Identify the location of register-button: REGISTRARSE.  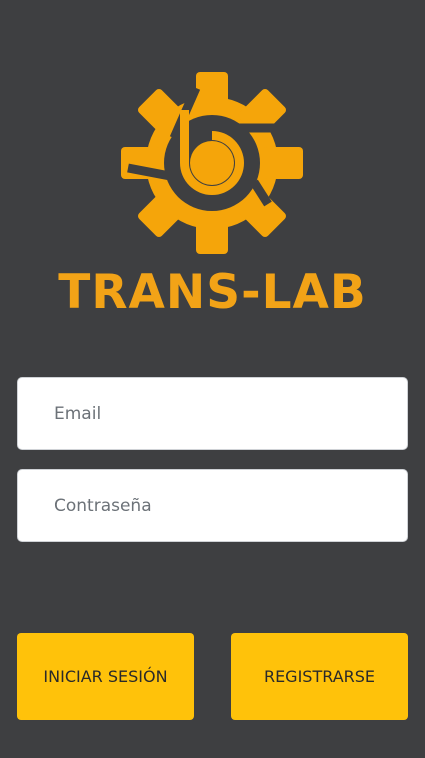
(319, 676).